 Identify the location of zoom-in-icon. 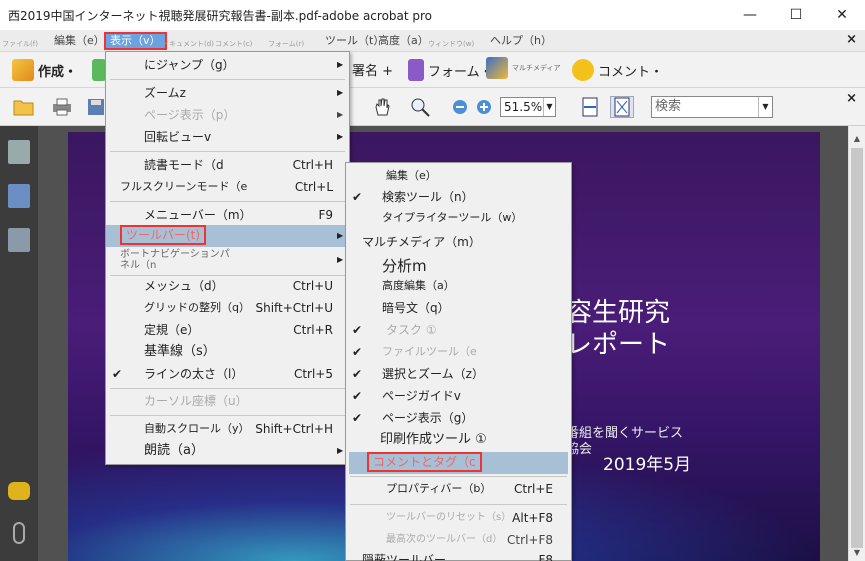
(484, 107).